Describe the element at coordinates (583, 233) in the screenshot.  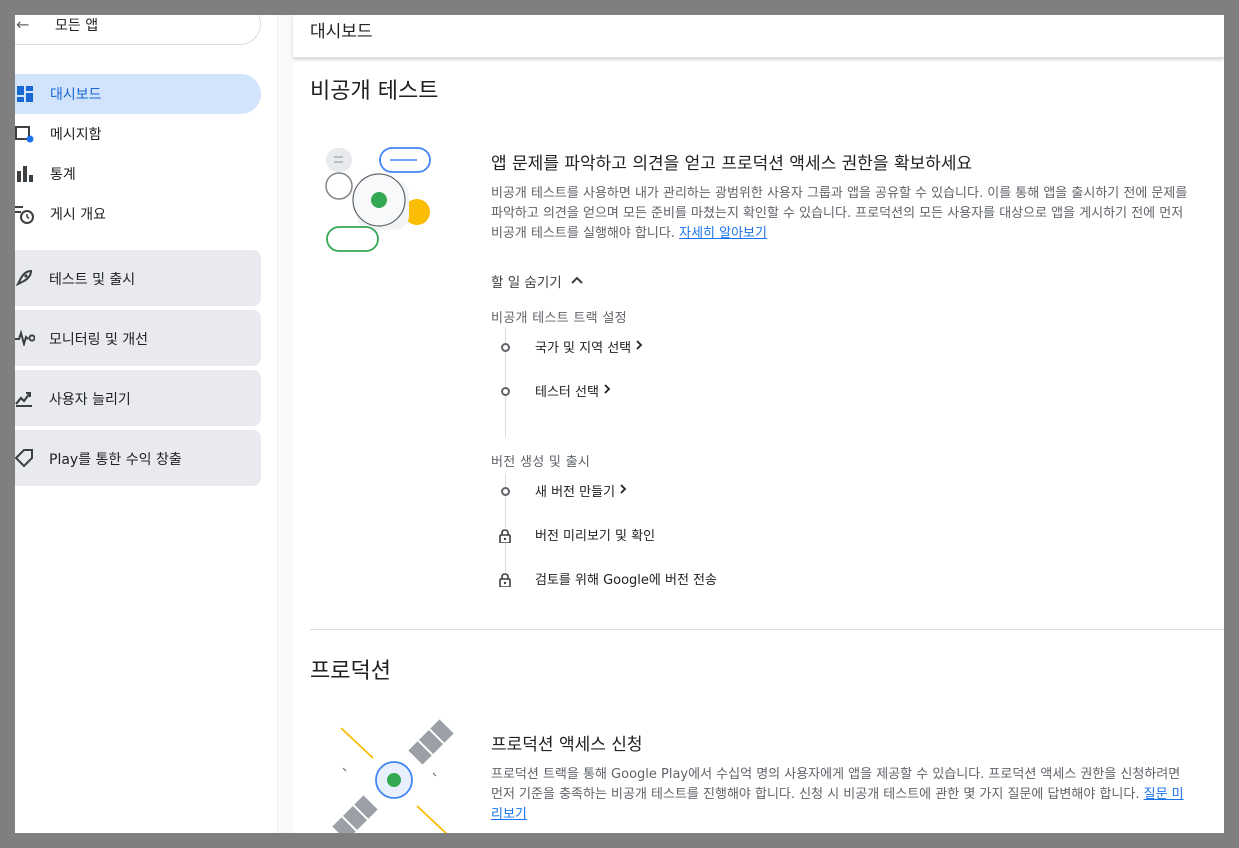
I see `description-line: 비공개 테스트를 실행해야 합니다.` at that location.